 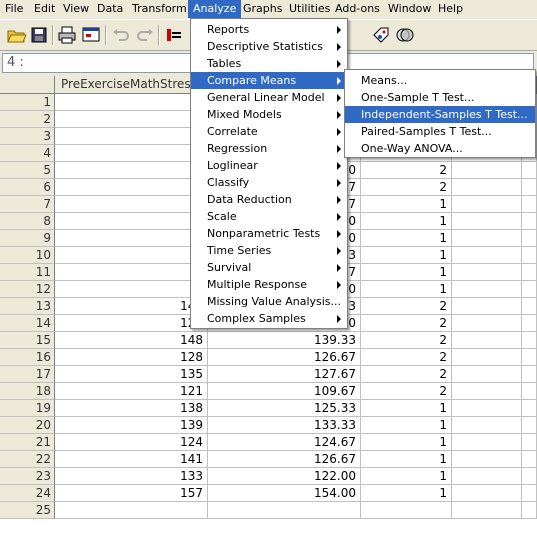 I want to click on menu-item-regression: Regression, so click(x=269, y=148).